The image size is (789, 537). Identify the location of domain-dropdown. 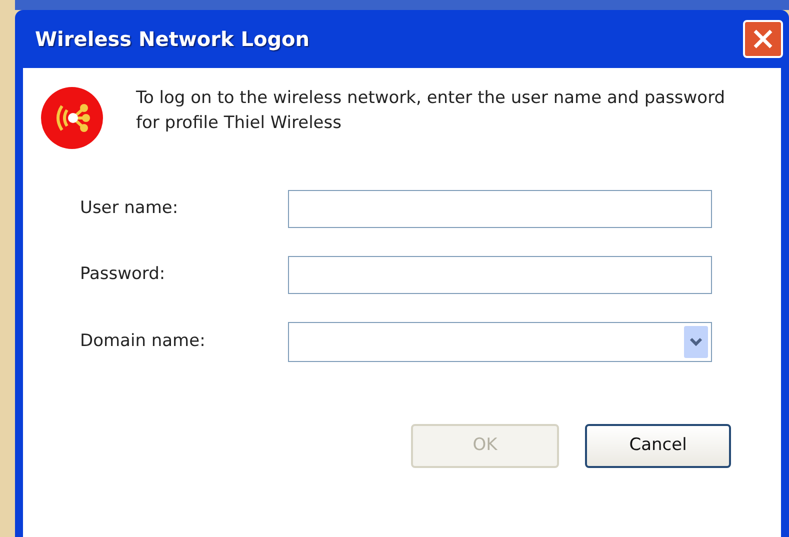
(500, 342).